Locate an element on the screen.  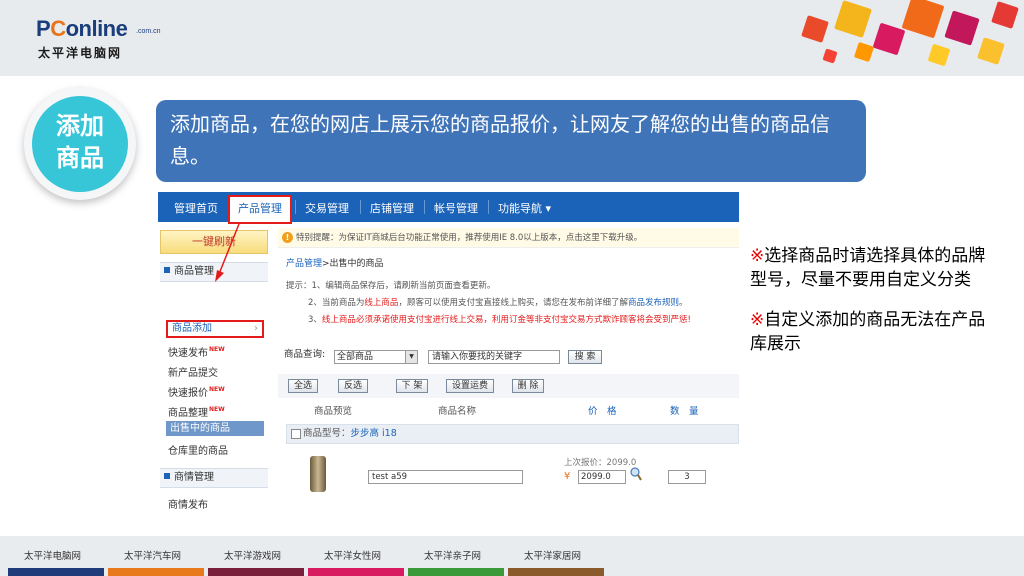
last-price: 上次报价：2099.0 is located at coordinates (600, 463).